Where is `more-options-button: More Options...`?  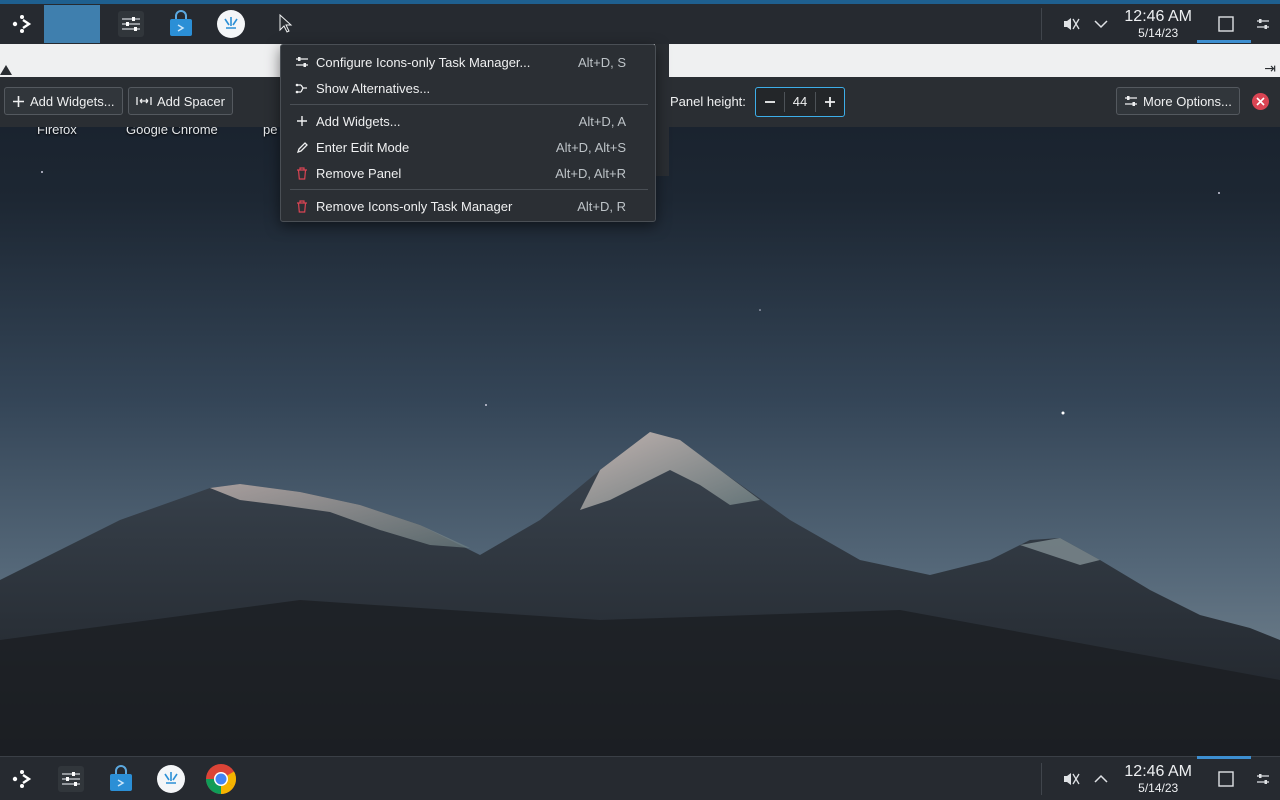 more-options-button: More Options... is located at coordinates (1178, 101).